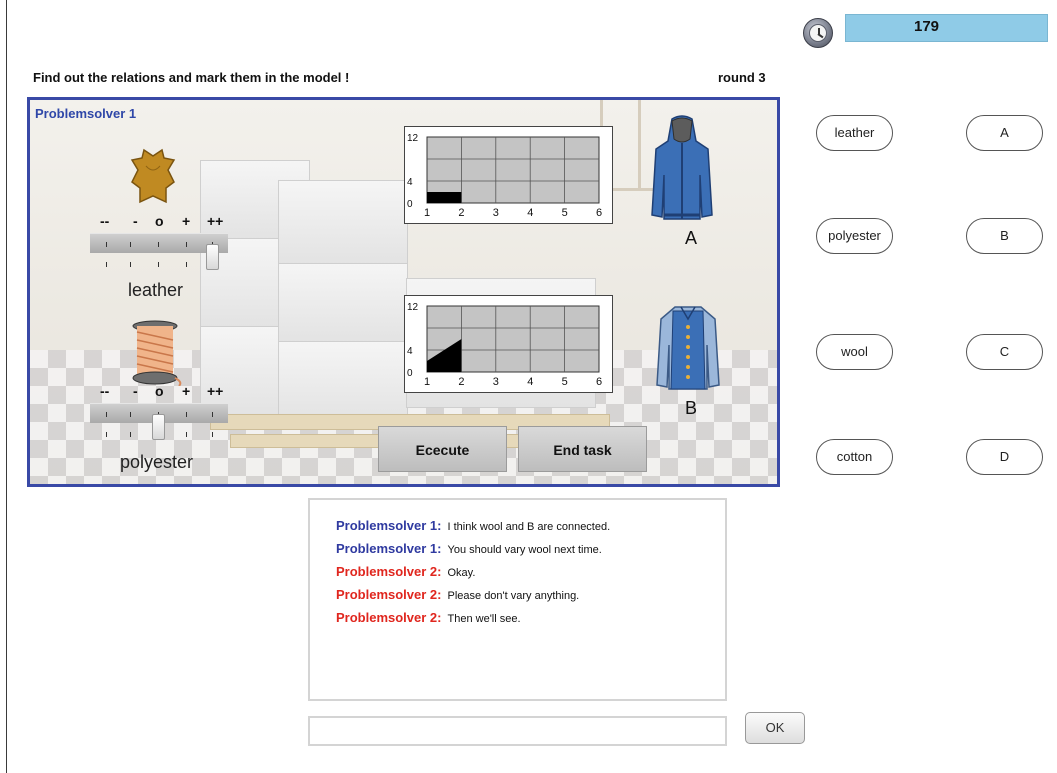  I want to click on chat-text: You should vary wool next time., so click(524, 550).